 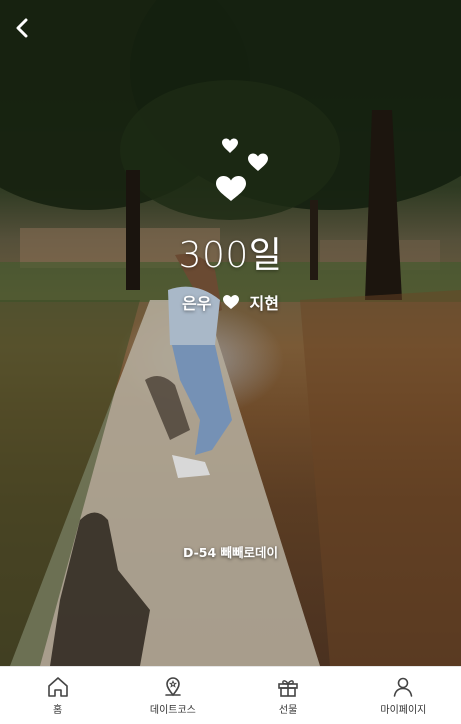 I want to click on tab-home: 홈, so click(x=58, y=695).